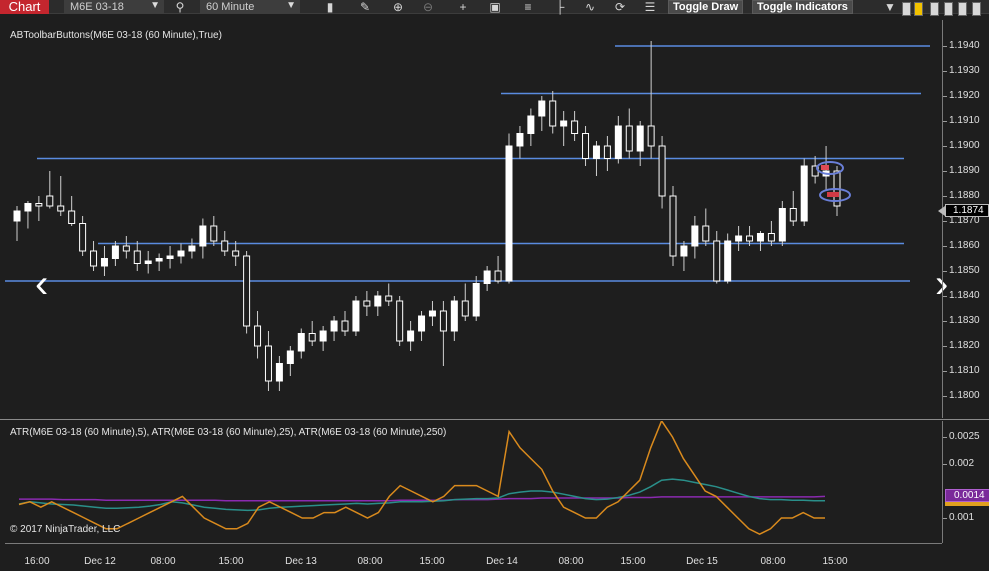 The image size is (989, 571). What do you see at coordinates (948, 9) in the screenshot?
I see `maximize-icon` at bounding box center [948, 9].